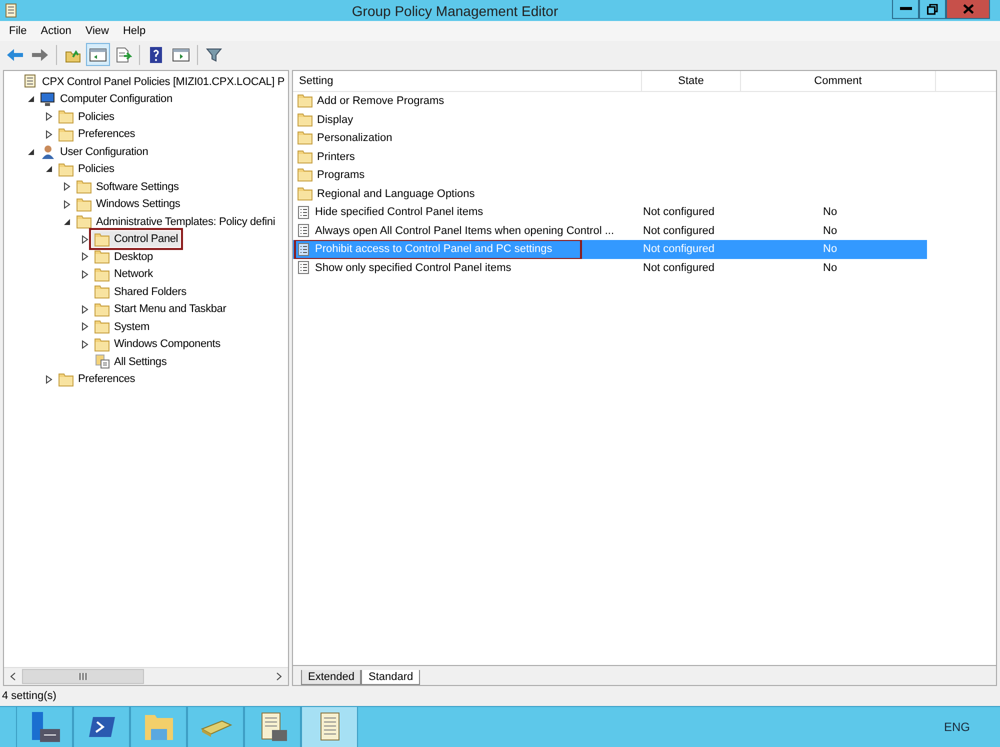 The height and width of the screenshot is (747, 1000). What do you see at coordinates (610, 175) in the screenshot?
I see `table-row: Programs` at bounding box center [610, 175].